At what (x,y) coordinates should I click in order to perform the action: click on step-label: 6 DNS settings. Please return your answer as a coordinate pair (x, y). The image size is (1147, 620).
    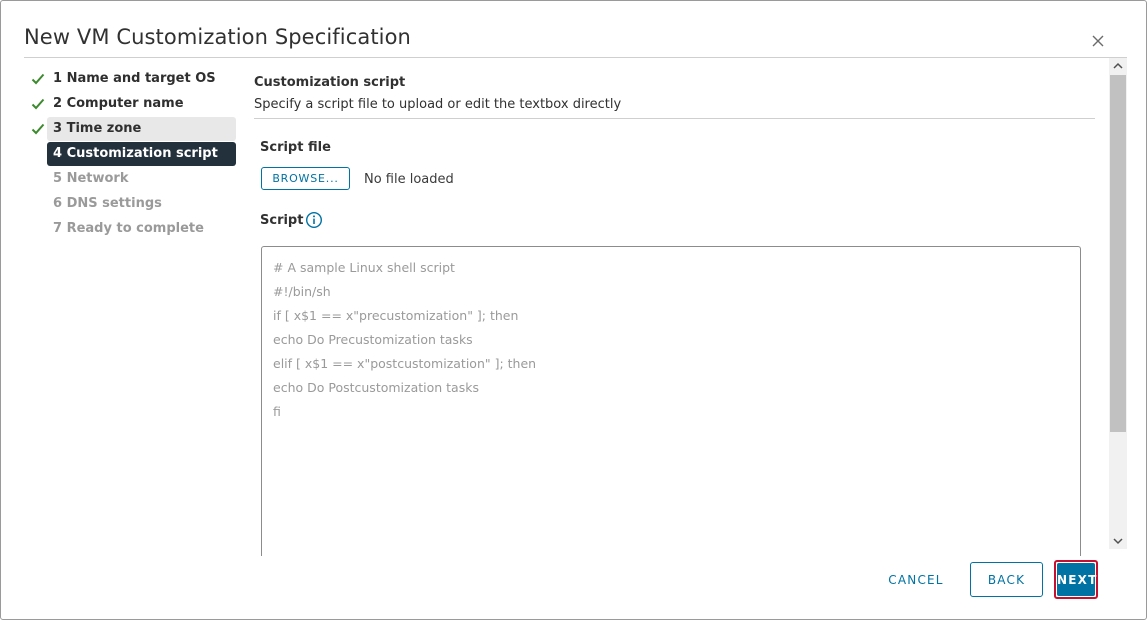
    Looking at the image, I should click on (107, 203).